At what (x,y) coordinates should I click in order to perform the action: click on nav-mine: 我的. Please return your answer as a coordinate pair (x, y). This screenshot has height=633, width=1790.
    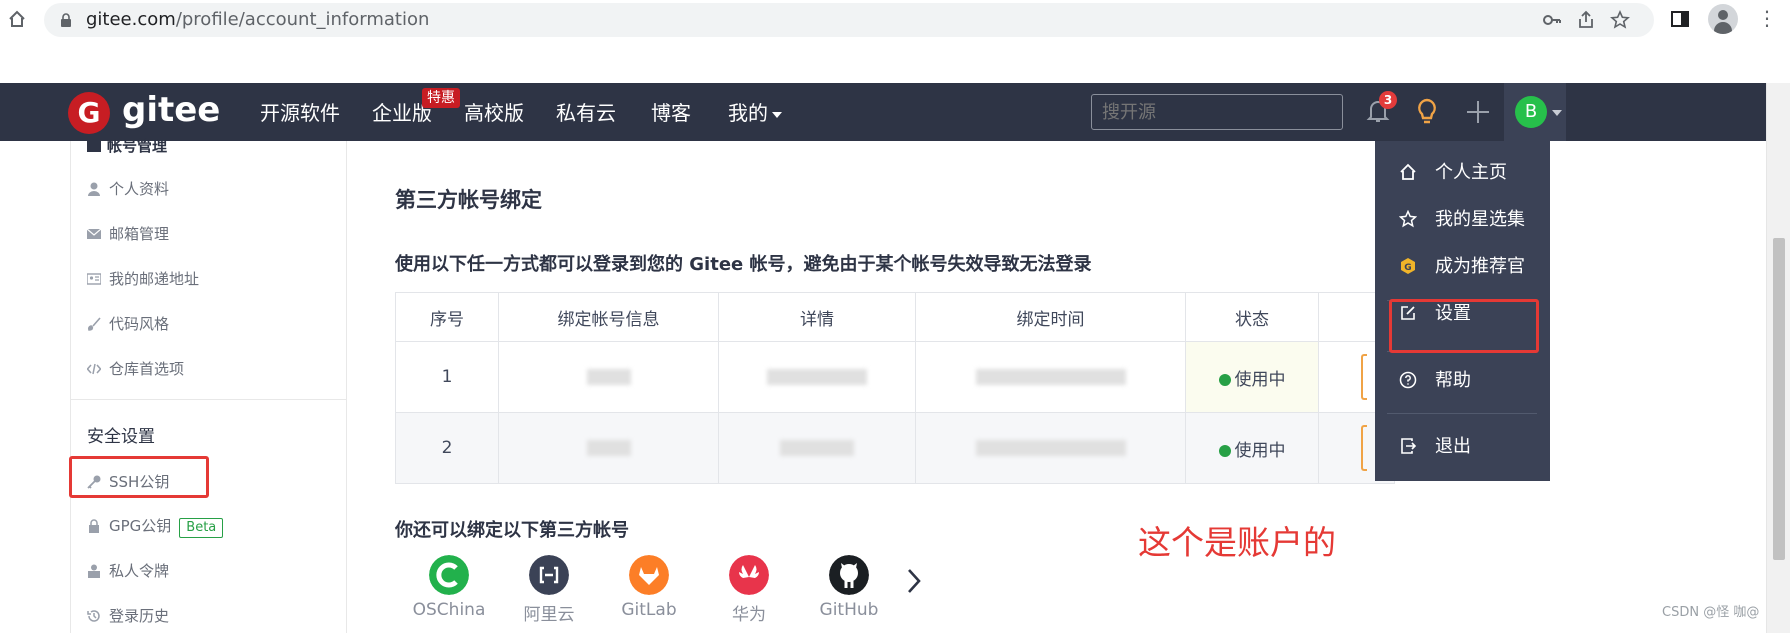
    Looking at the image, I should click on (755, 113).